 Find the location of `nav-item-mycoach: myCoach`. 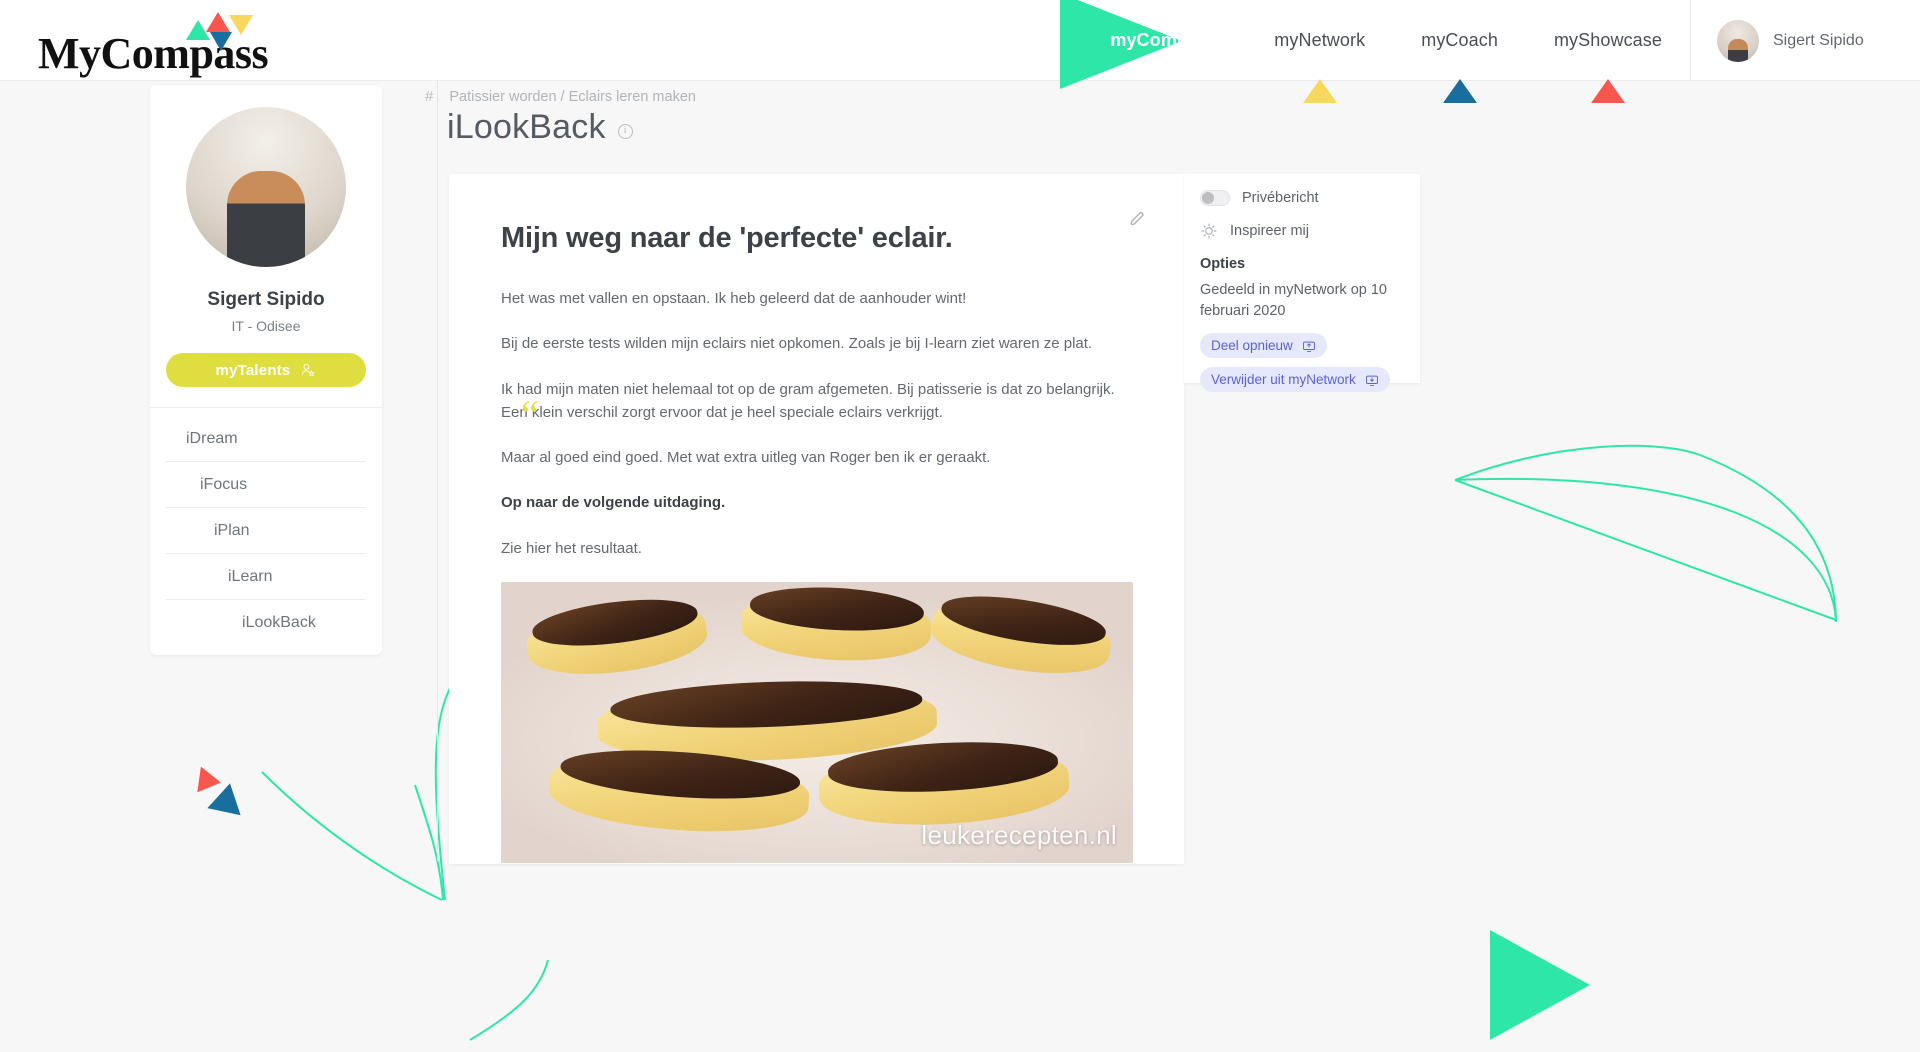

nav-item-mycoach: myCoach is located at coordinates (1459, 51).